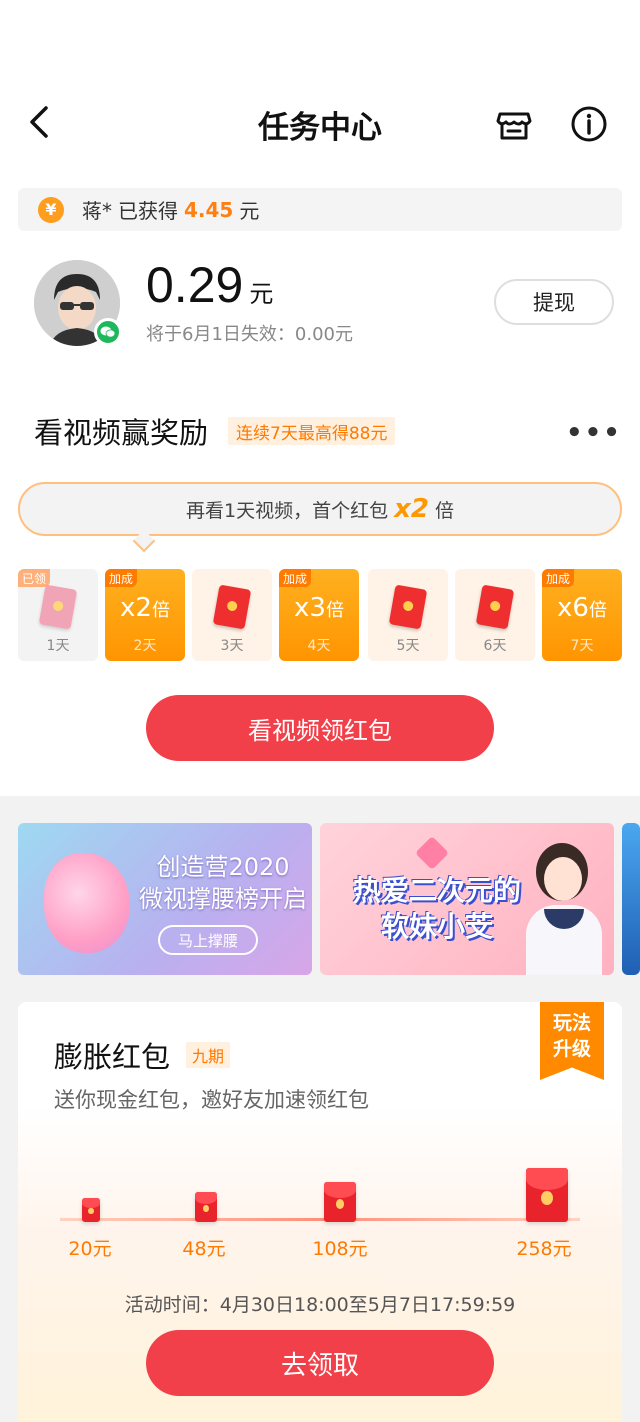 The height and width of the screenshot is (1422, 640). I want to click on balance: 0.29 元, so click(209, 285).